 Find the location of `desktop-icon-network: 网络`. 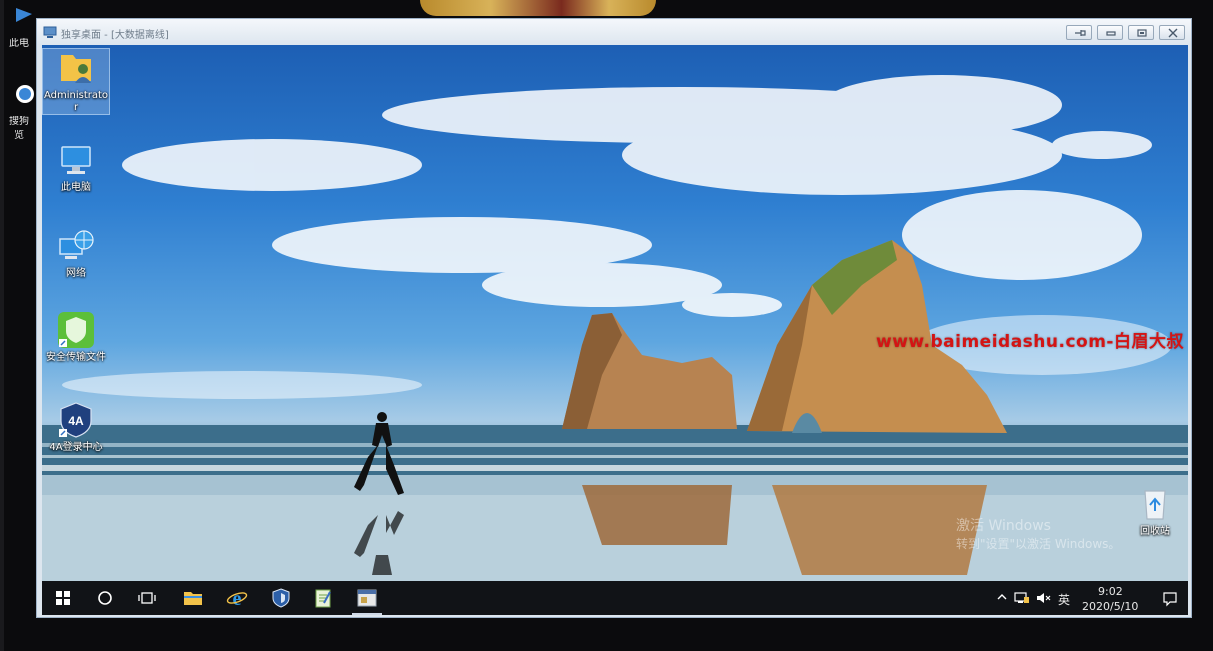

desktop-icon-network: 网络 is located at coordinates (76, 253).